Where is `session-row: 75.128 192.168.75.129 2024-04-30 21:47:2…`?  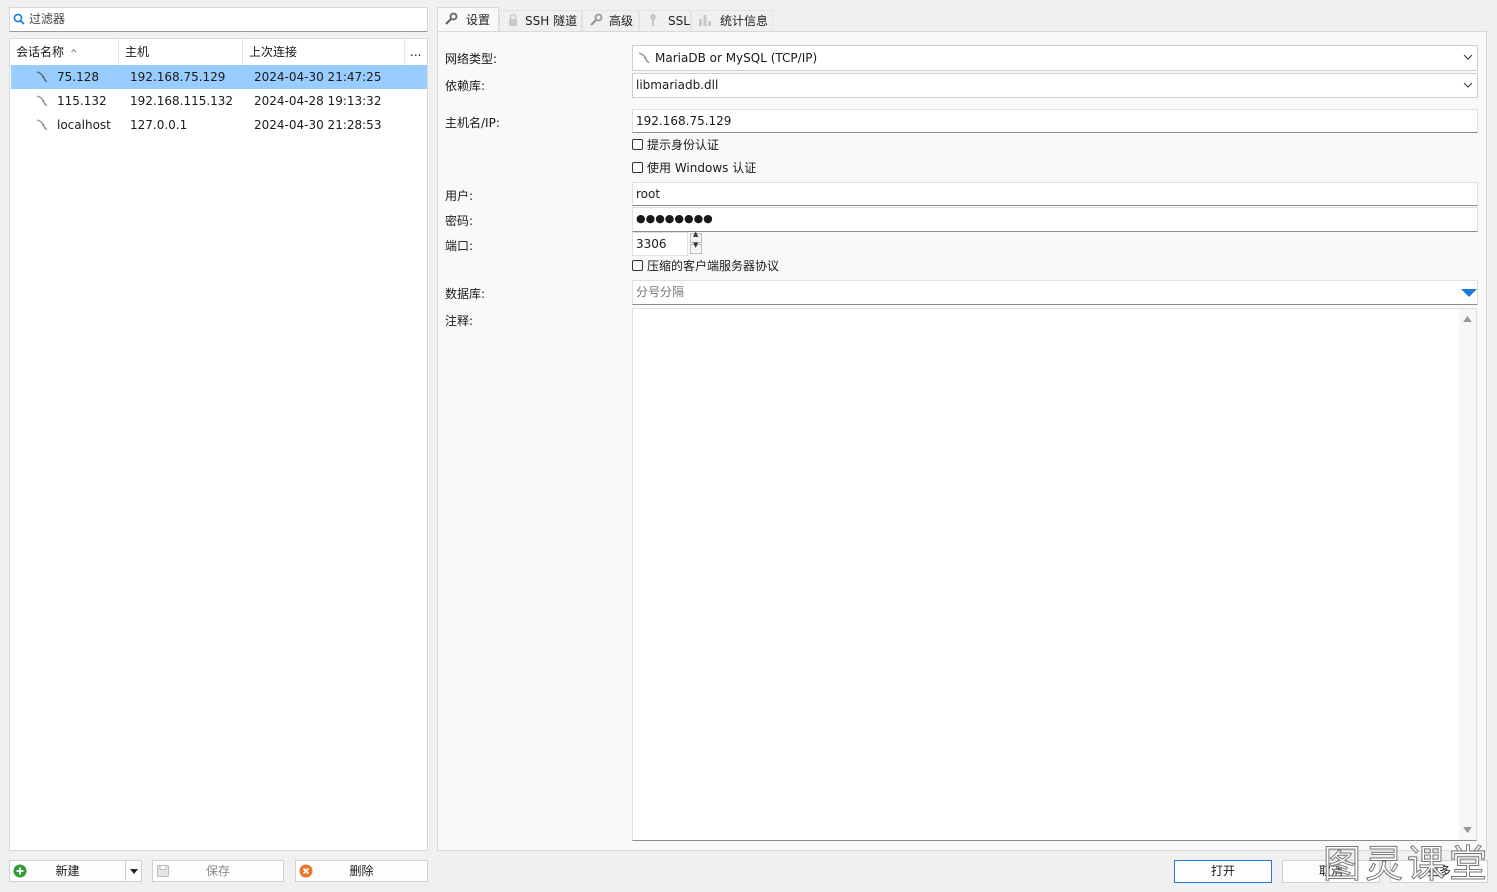
session-row: 75.128 192.168.75.129 2024-04-30 21:47:2… is located at coordinates (219, 77).